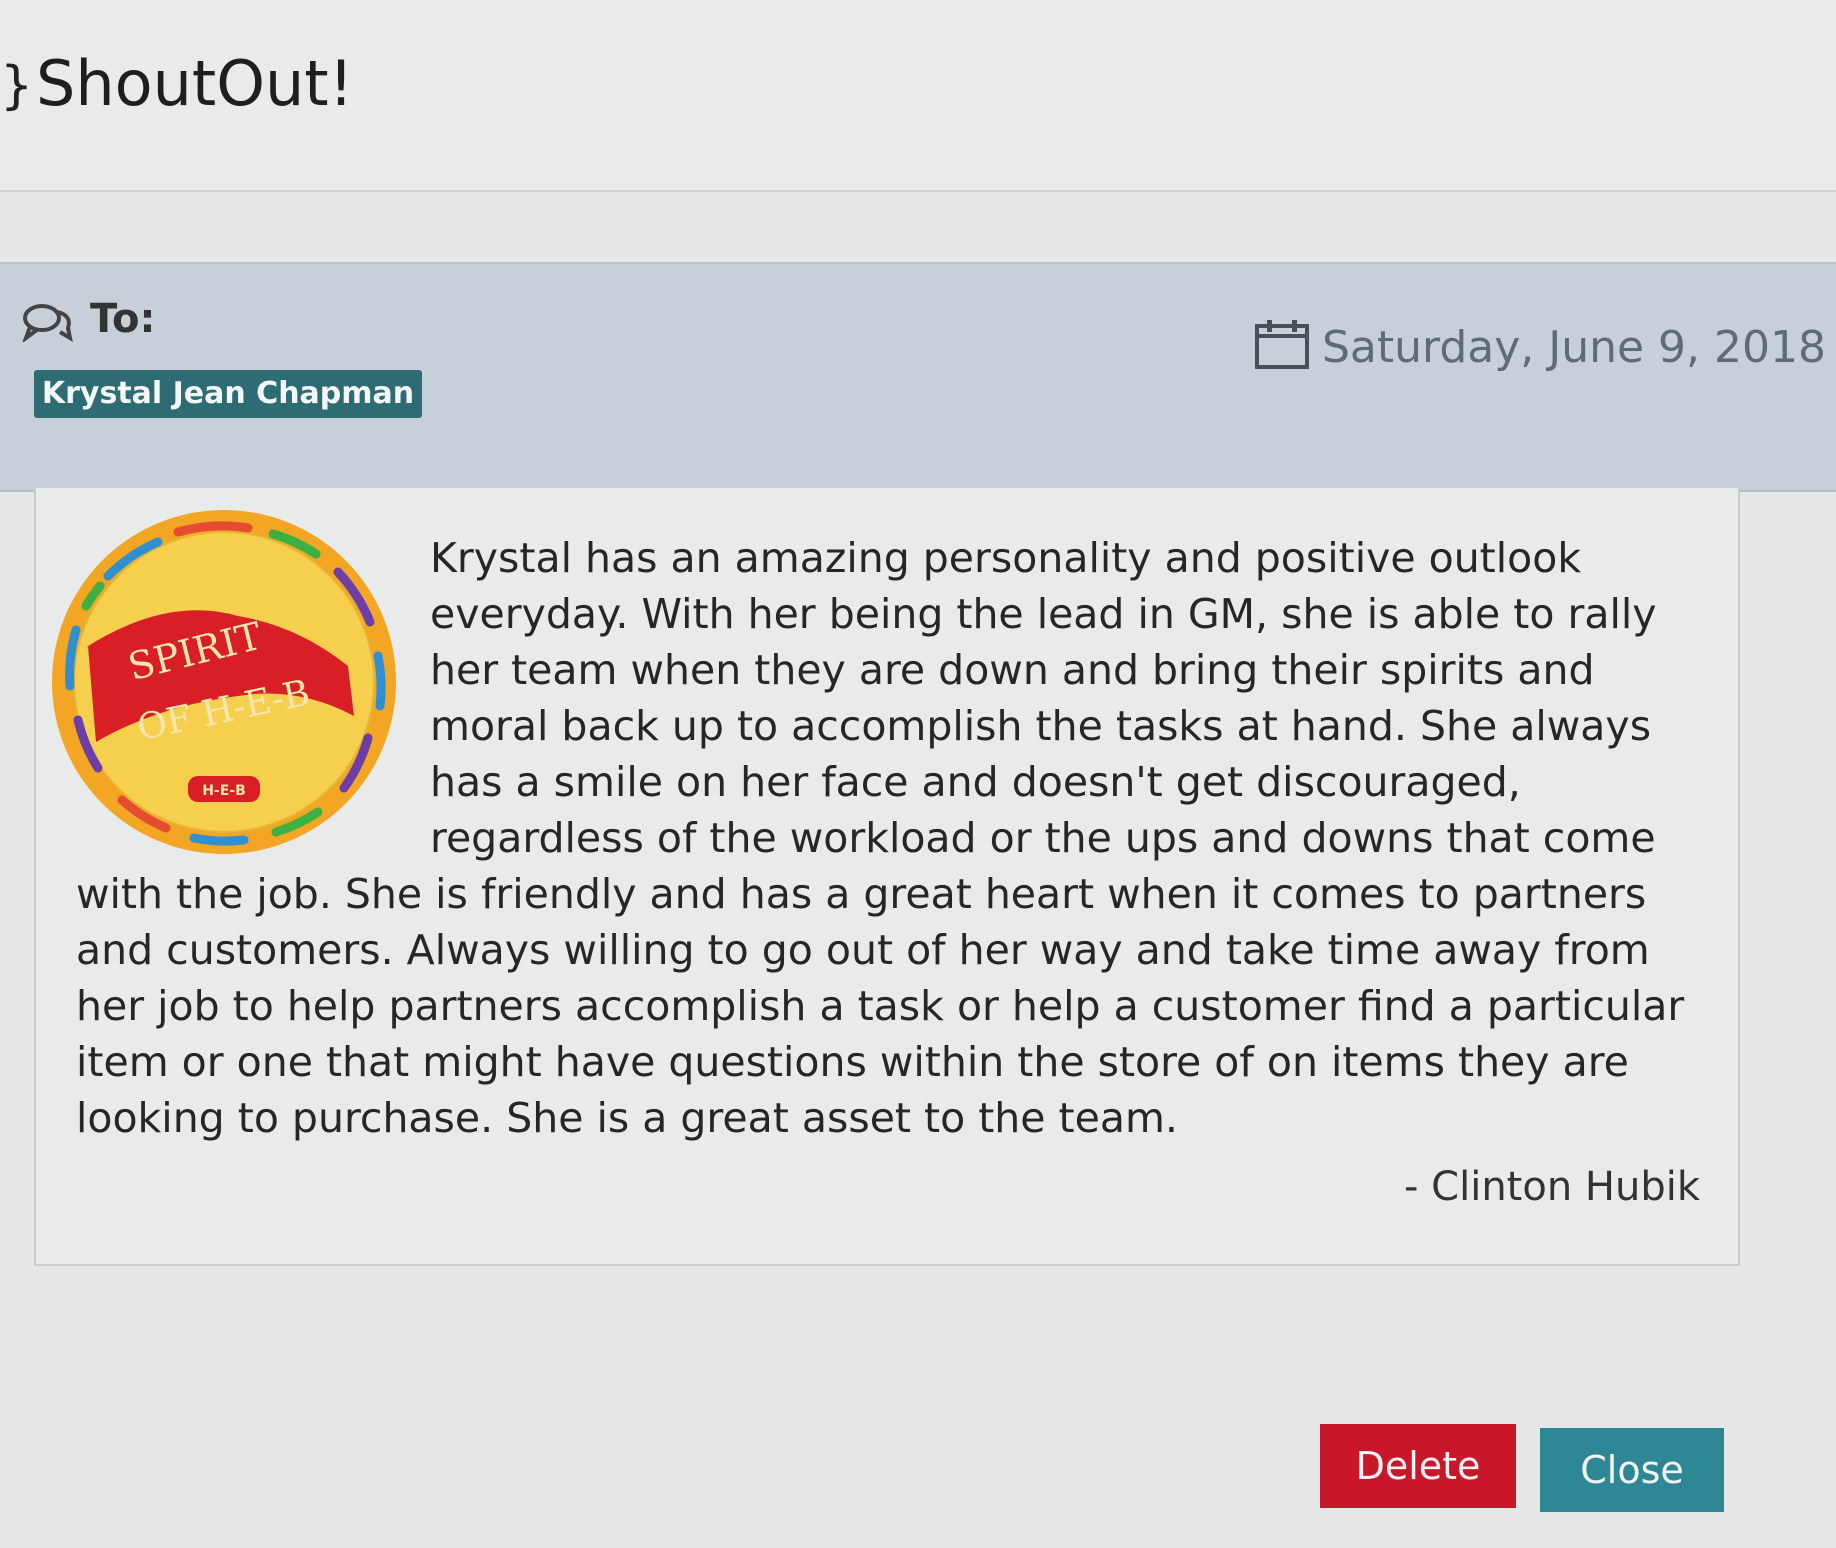  Describe the element at coordinates (47, 323) in the screenshot. I see `chat-bubbles-icon` at that location.